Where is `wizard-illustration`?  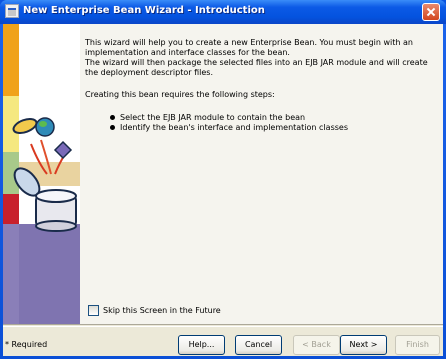
wizard-illustration is located at coordinates (41, 174).